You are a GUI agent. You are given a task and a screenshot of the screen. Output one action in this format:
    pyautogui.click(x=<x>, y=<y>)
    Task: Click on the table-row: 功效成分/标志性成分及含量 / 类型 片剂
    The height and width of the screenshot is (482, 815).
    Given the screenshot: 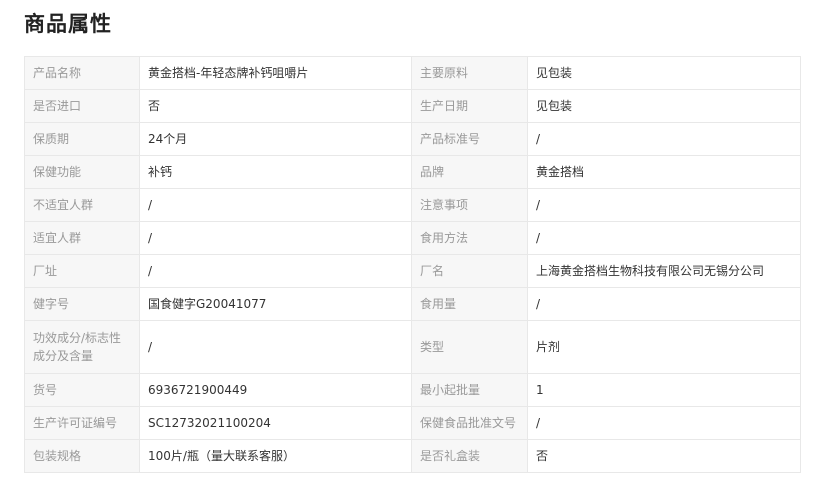 What is the action you would take?
    pyautogui.click(x=412, y=347)
    